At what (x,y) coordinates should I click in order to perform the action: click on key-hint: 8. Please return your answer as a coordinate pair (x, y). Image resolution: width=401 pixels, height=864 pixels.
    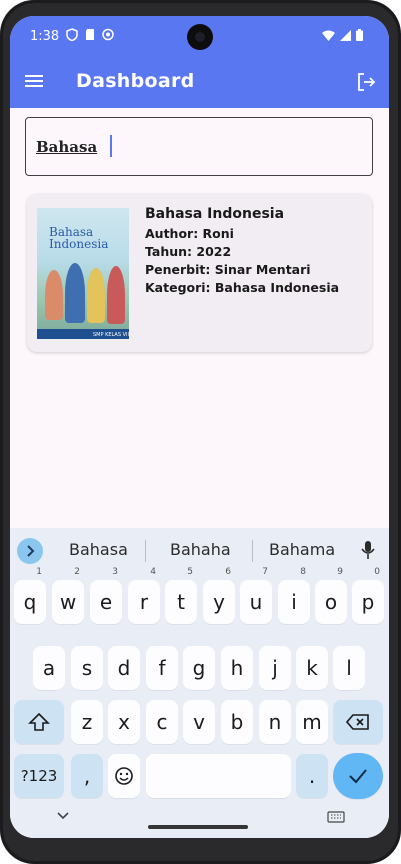
    Looking at the image, I should click on (303, 572).